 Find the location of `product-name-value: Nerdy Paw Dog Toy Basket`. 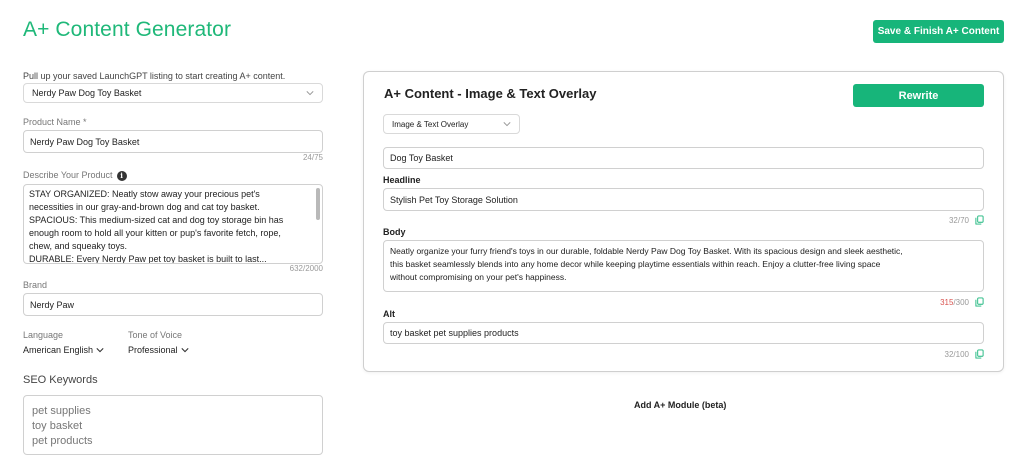

product-name-value: Nerdy Paw Dog Toy Basket is located at coordinates (85, 141).